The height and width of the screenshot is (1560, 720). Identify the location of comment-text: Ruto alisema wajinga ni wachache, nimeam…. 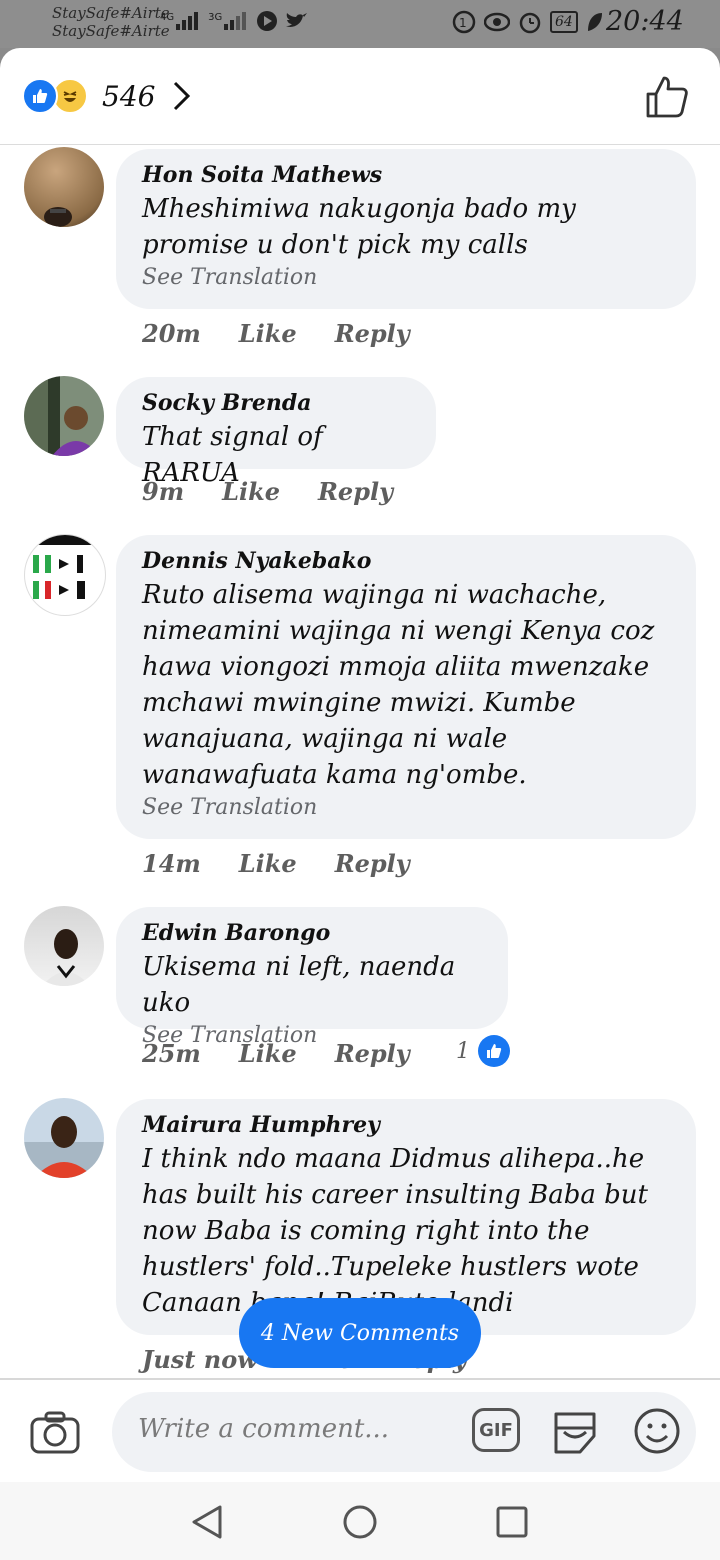
(398, 685).